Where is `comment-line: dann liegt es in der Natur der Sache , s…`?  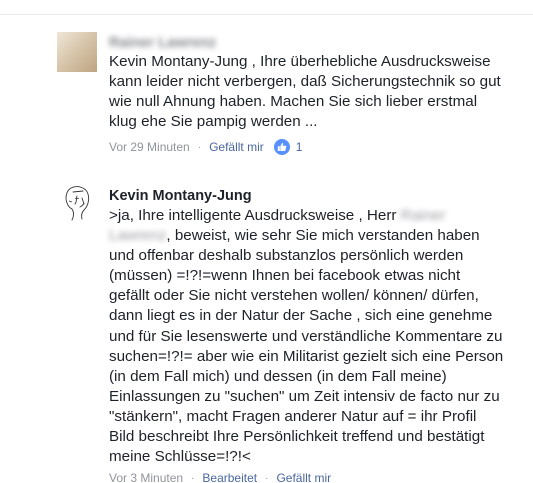
comment-line: dann liegt es in der Natur der Sache , s… is located at coordinates (301, 316).